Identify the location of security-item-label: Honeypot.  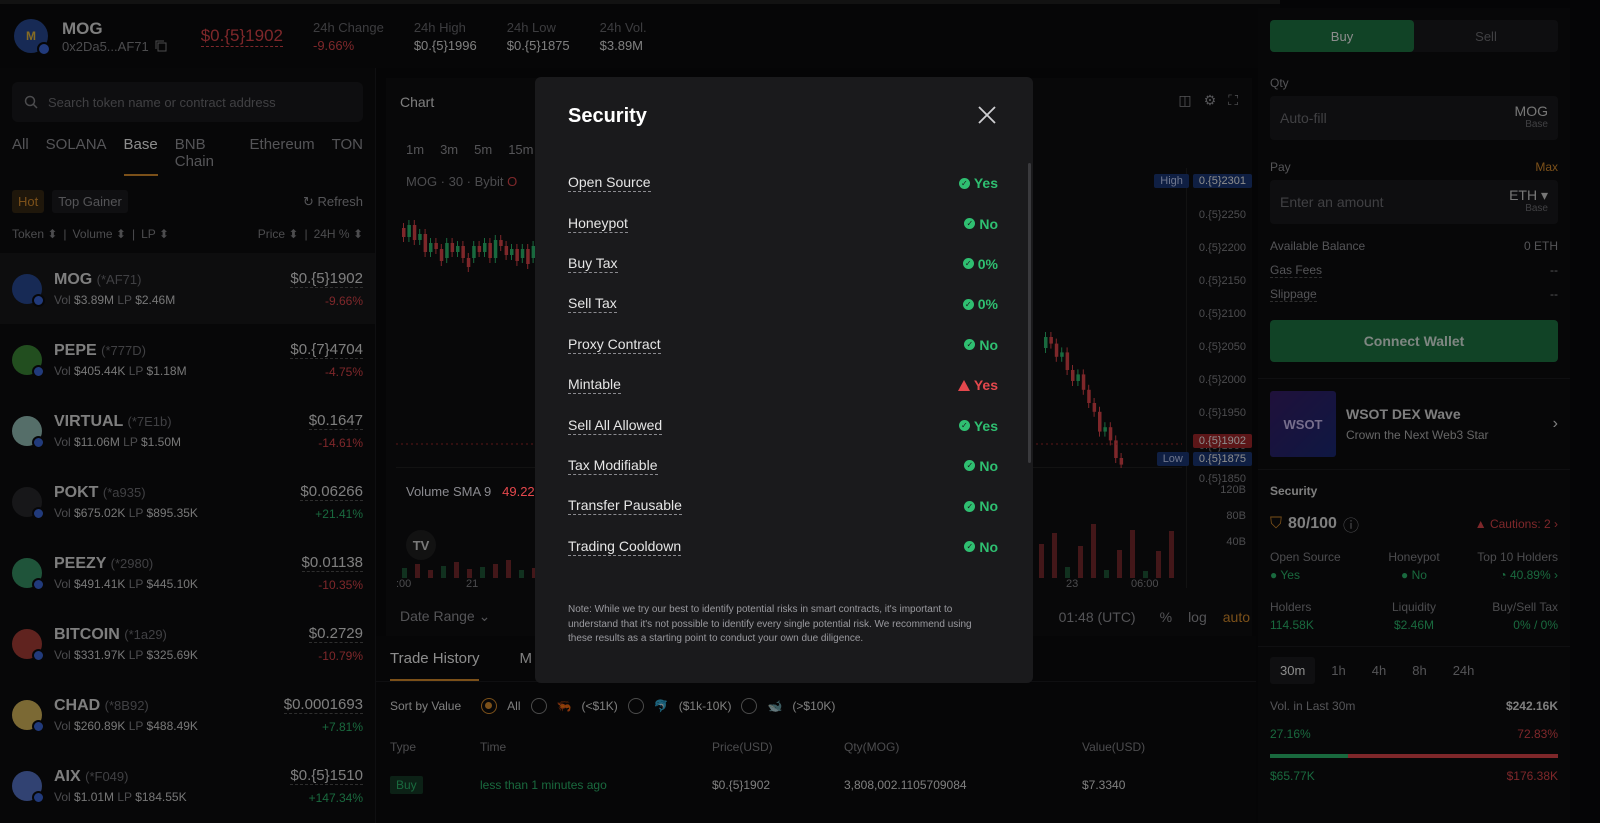
(598, 224).